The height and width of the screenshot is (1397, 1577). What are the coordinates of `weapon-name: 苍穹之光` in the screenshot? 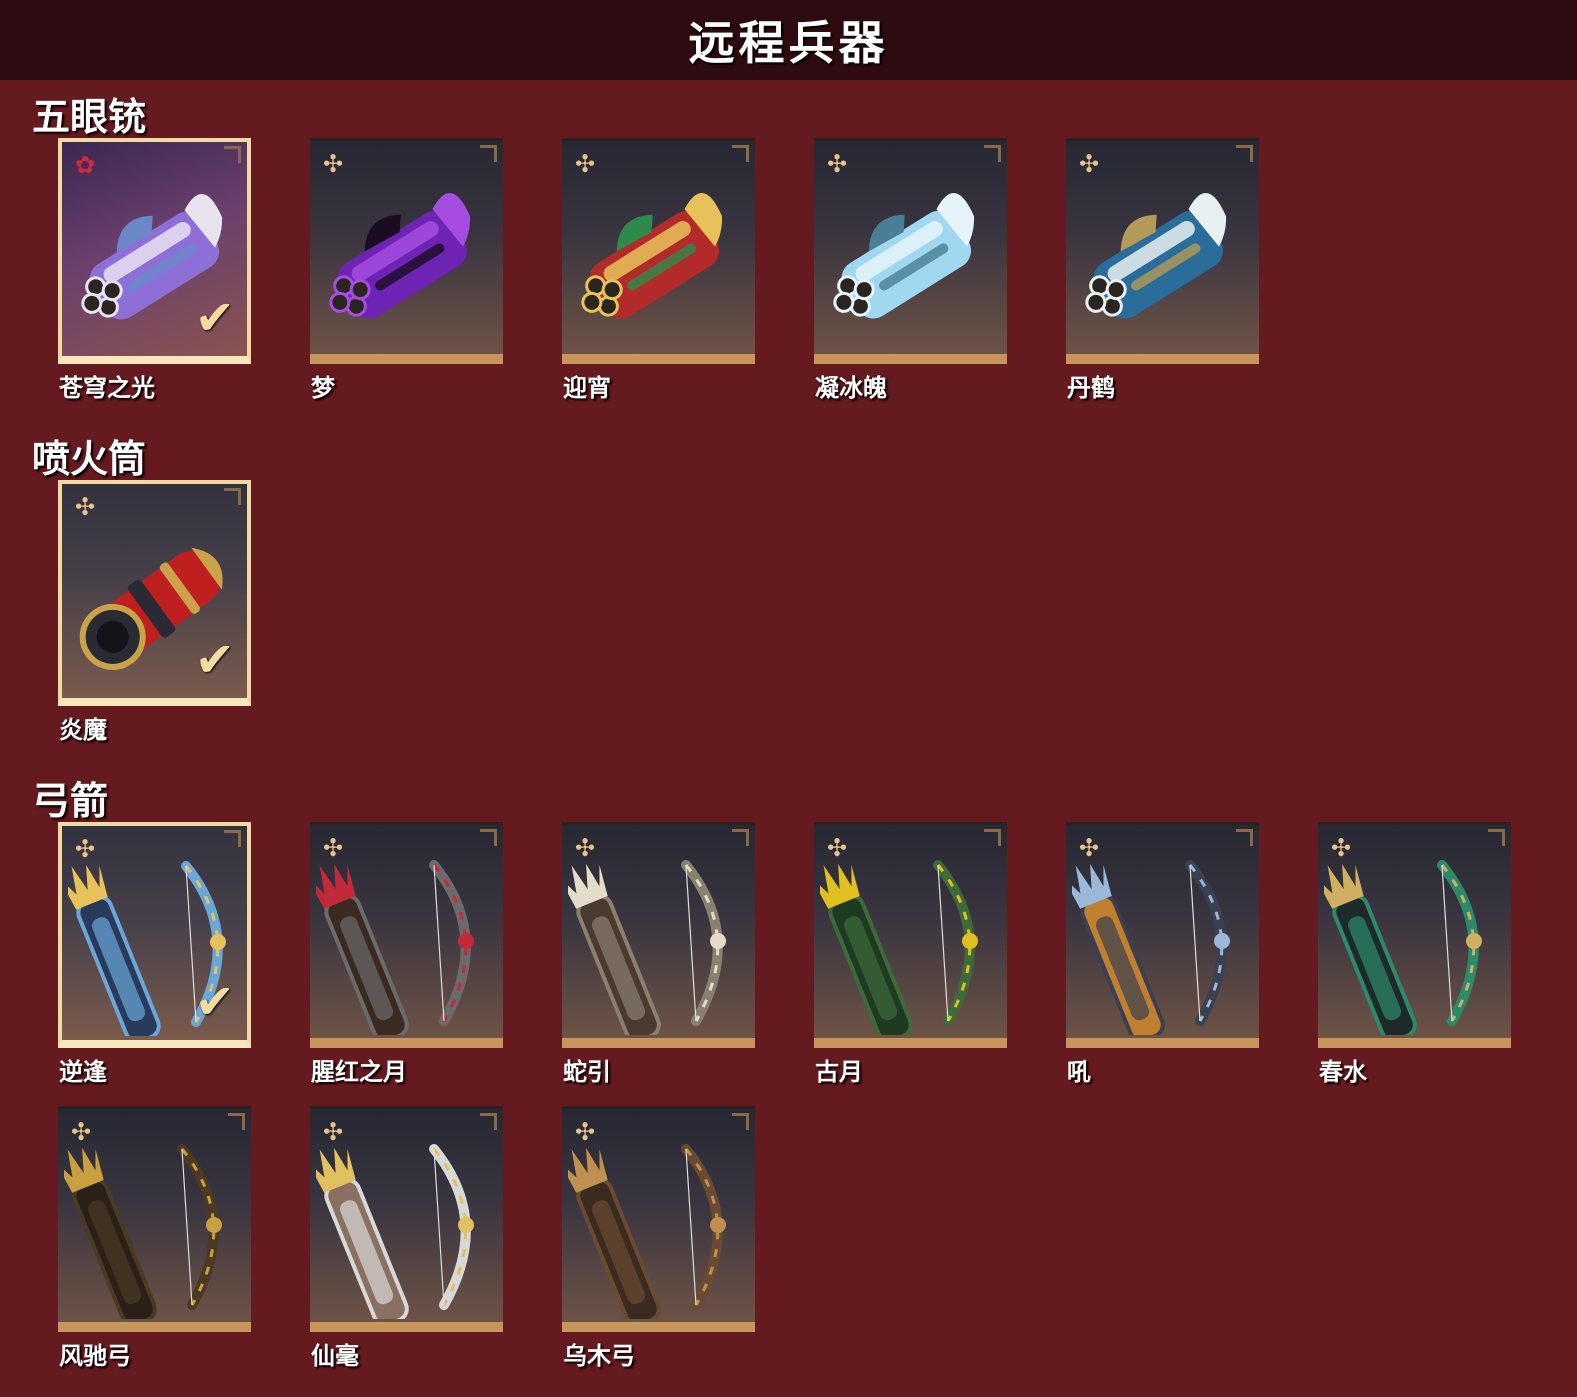 It's located at (107, 388).